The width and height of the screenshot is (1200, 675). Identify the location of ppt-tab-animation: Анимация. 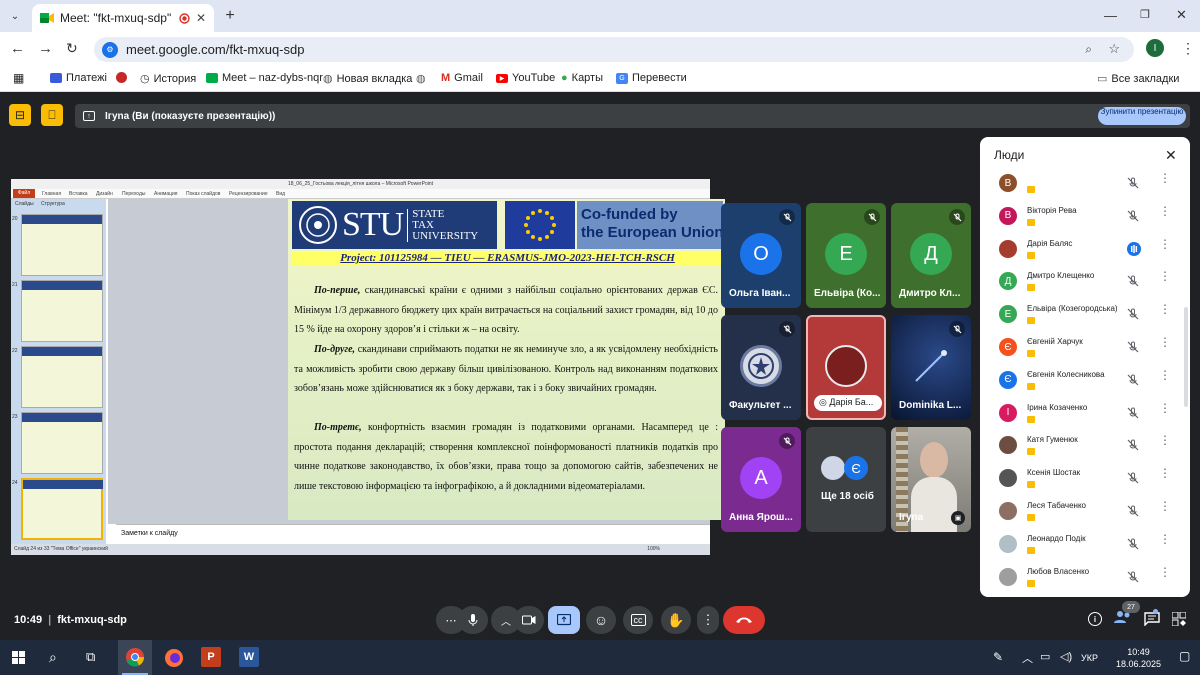
(165, 194).